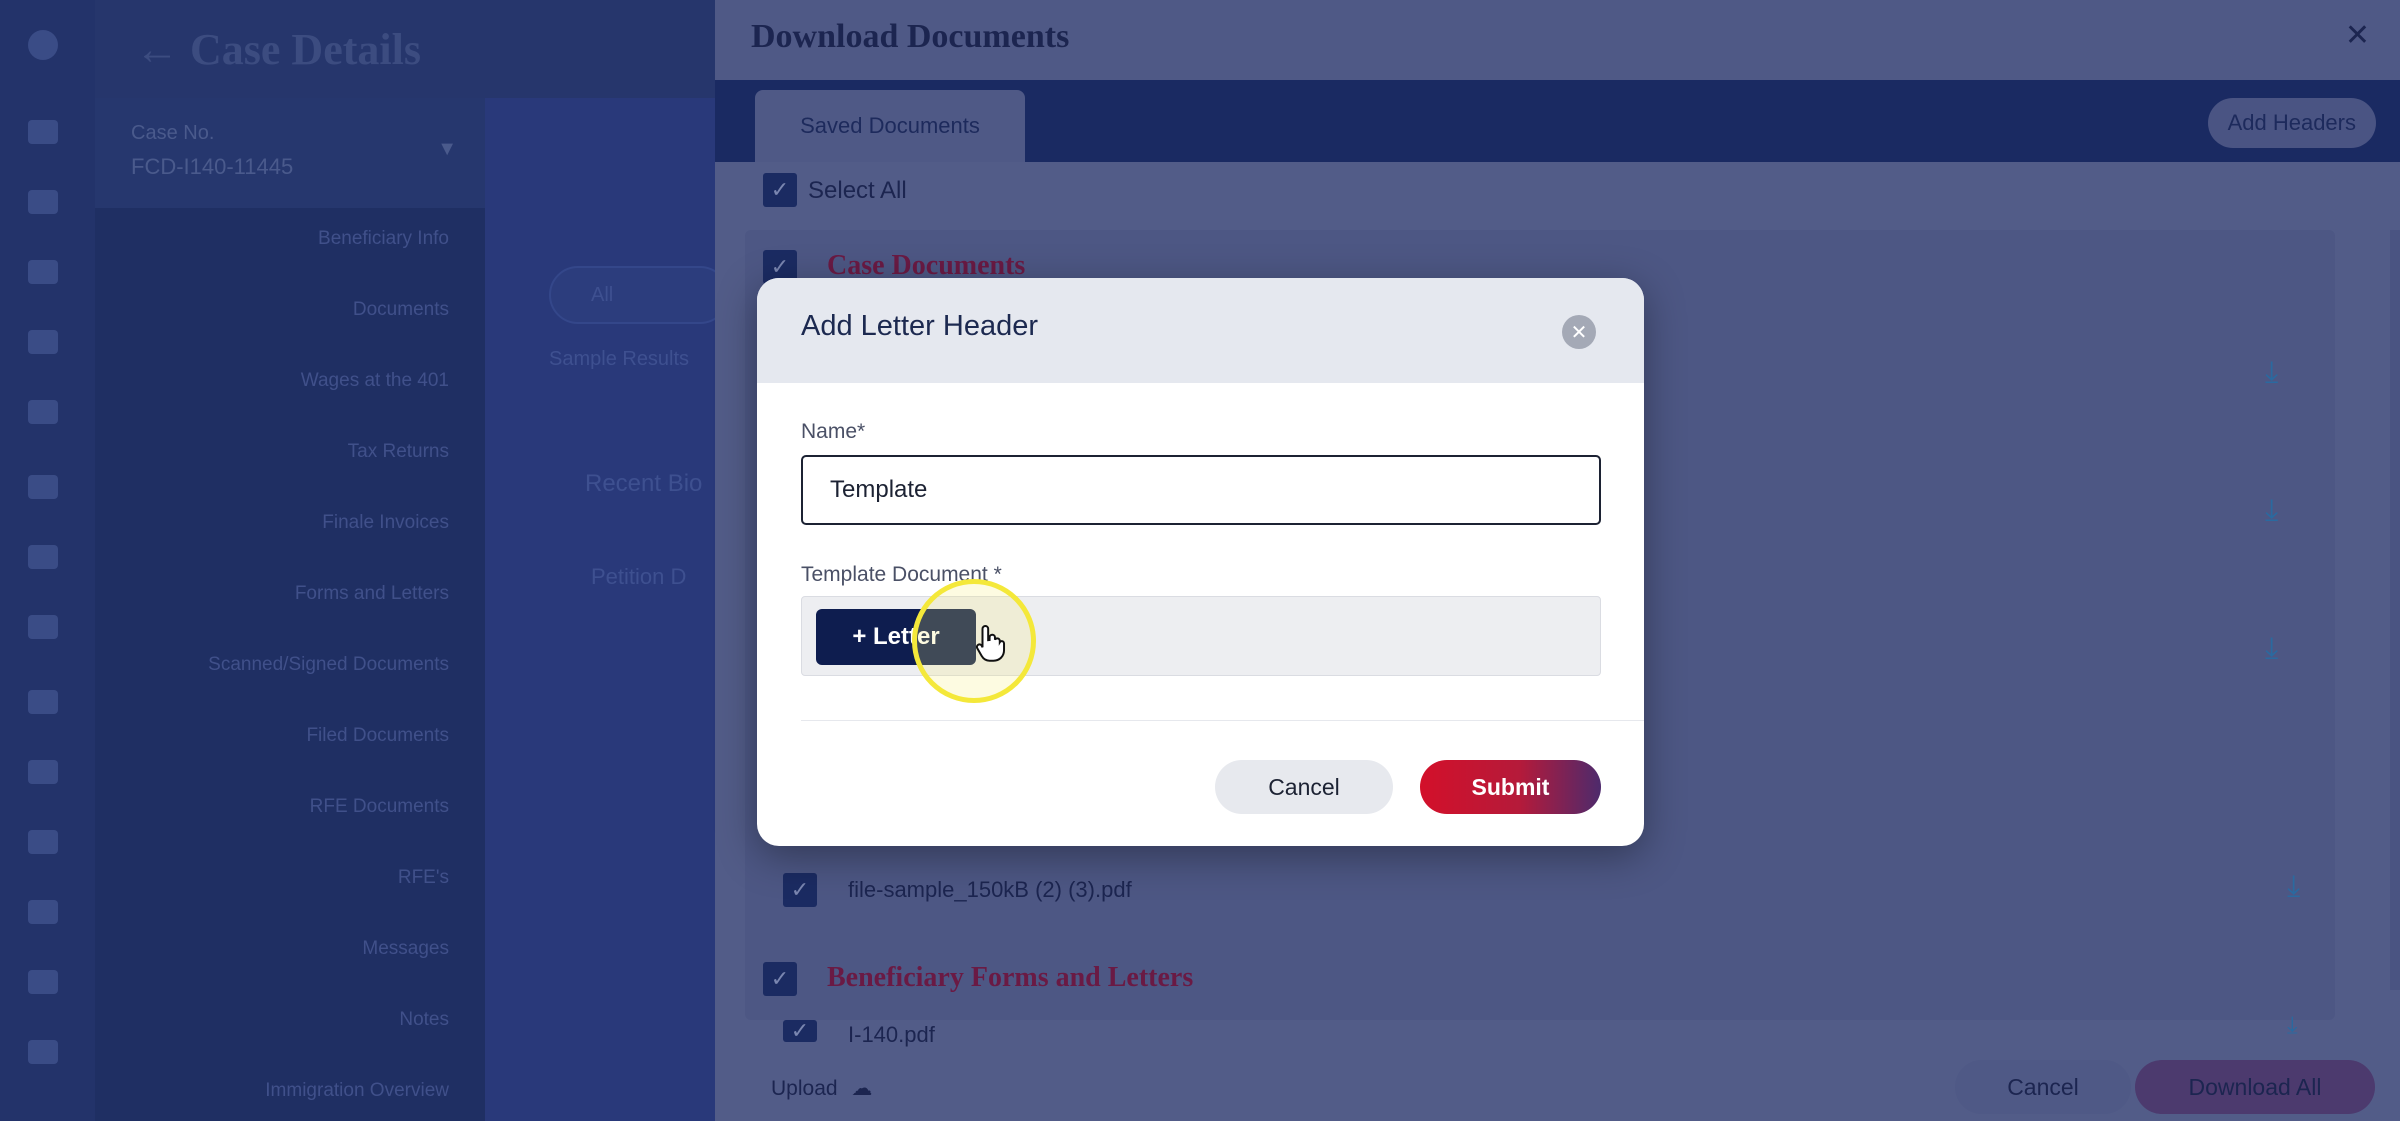 This screenshot has height=1121, width=2400. Describe the element at coordinates (377, 736) in the screenshot. I see `nav-item: Filed Documents` at that location.